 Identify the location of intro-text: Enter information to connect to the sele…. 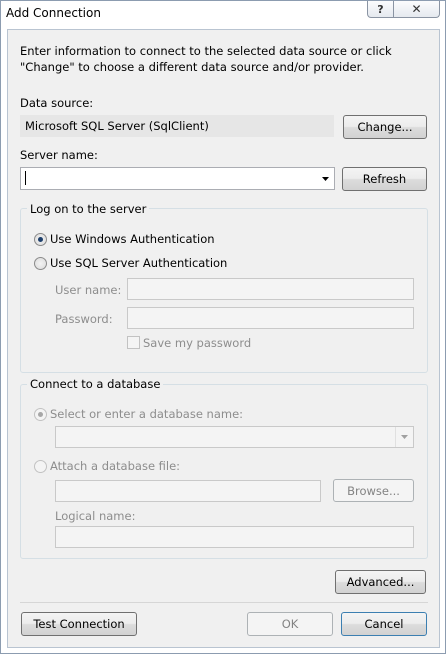
(206, 59).